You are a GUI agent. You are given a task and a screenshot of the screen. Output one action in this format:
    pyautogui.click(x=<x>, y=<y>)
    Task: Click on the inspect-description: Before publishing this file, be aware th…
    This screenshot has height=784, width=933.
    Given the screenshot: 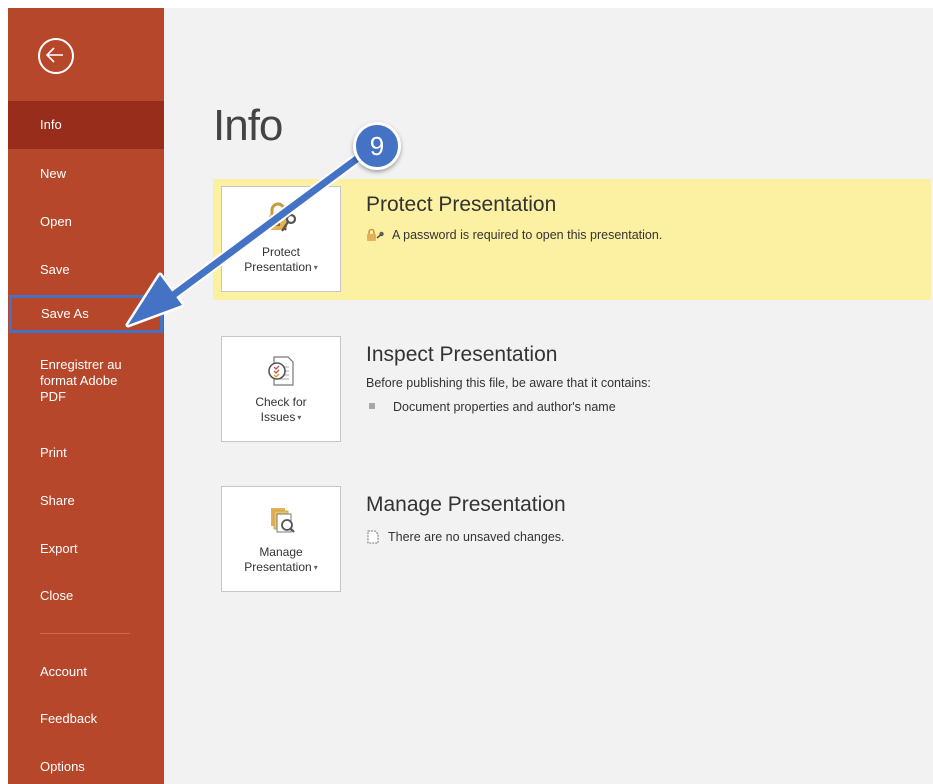 What is the action you would take?
    pyautogui.click(x=508, y=383)
    